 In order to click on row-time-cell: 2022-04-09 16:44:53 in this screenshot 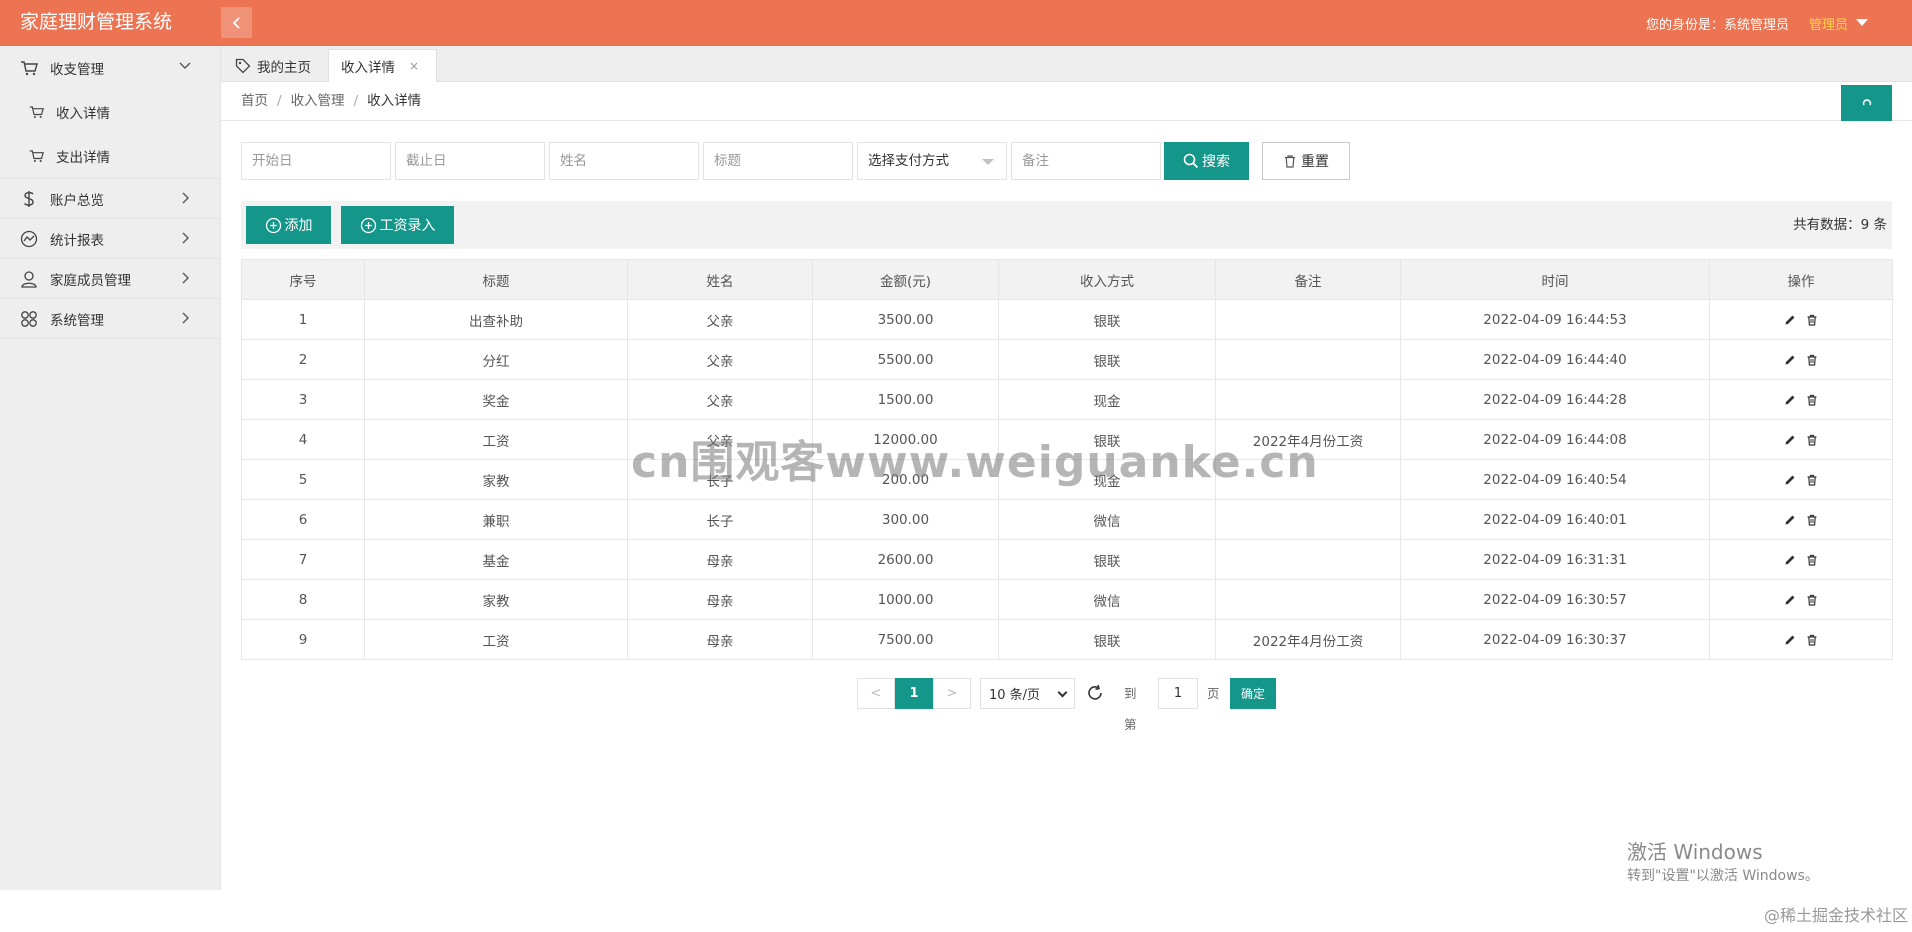, I will do `click(1555, 319)`.